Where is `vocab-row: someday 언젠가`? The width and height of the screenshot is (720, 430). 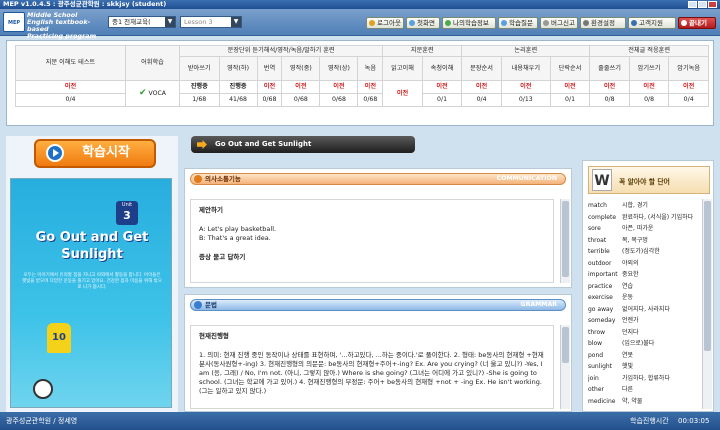 vocab-row: someday 언젠가 is located at coordinates (642, 321).